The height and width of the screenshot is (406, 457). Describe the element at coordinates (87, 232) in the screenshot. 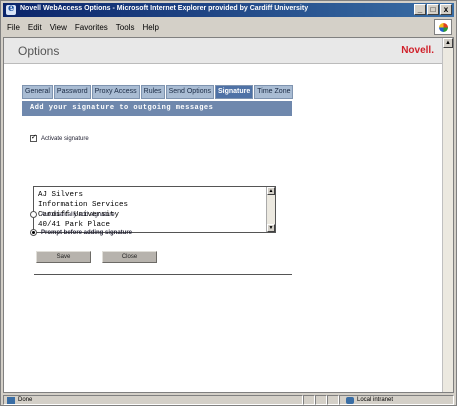

I see `prompt-before-label: Prompt before adding signature` at that location.